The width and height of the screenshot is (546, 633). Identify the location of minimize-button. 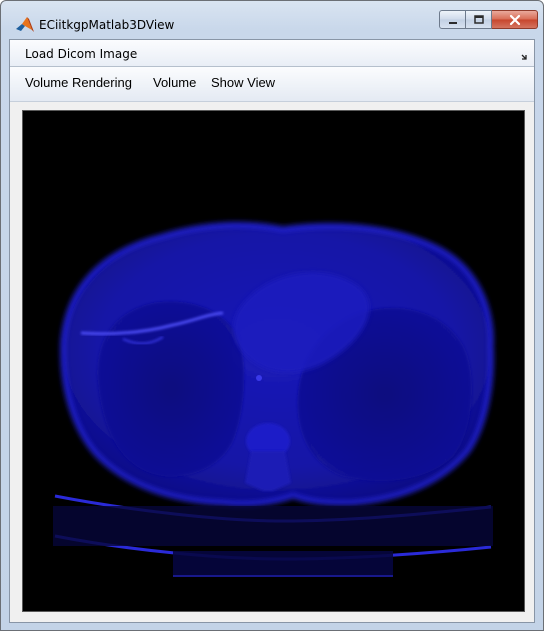
(452, 19).